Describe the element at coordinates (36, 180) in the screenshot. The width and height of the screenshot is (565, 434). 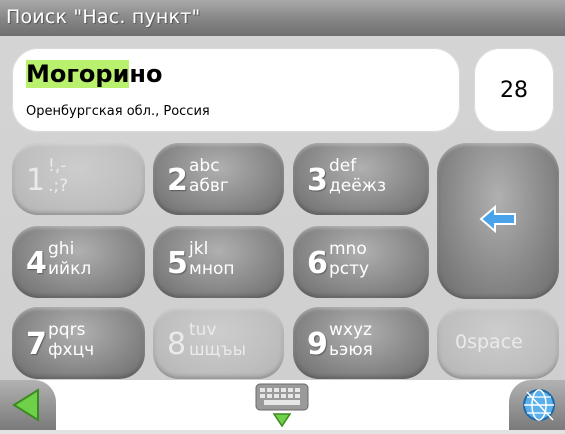
I see `key-digit: 1` at that location.